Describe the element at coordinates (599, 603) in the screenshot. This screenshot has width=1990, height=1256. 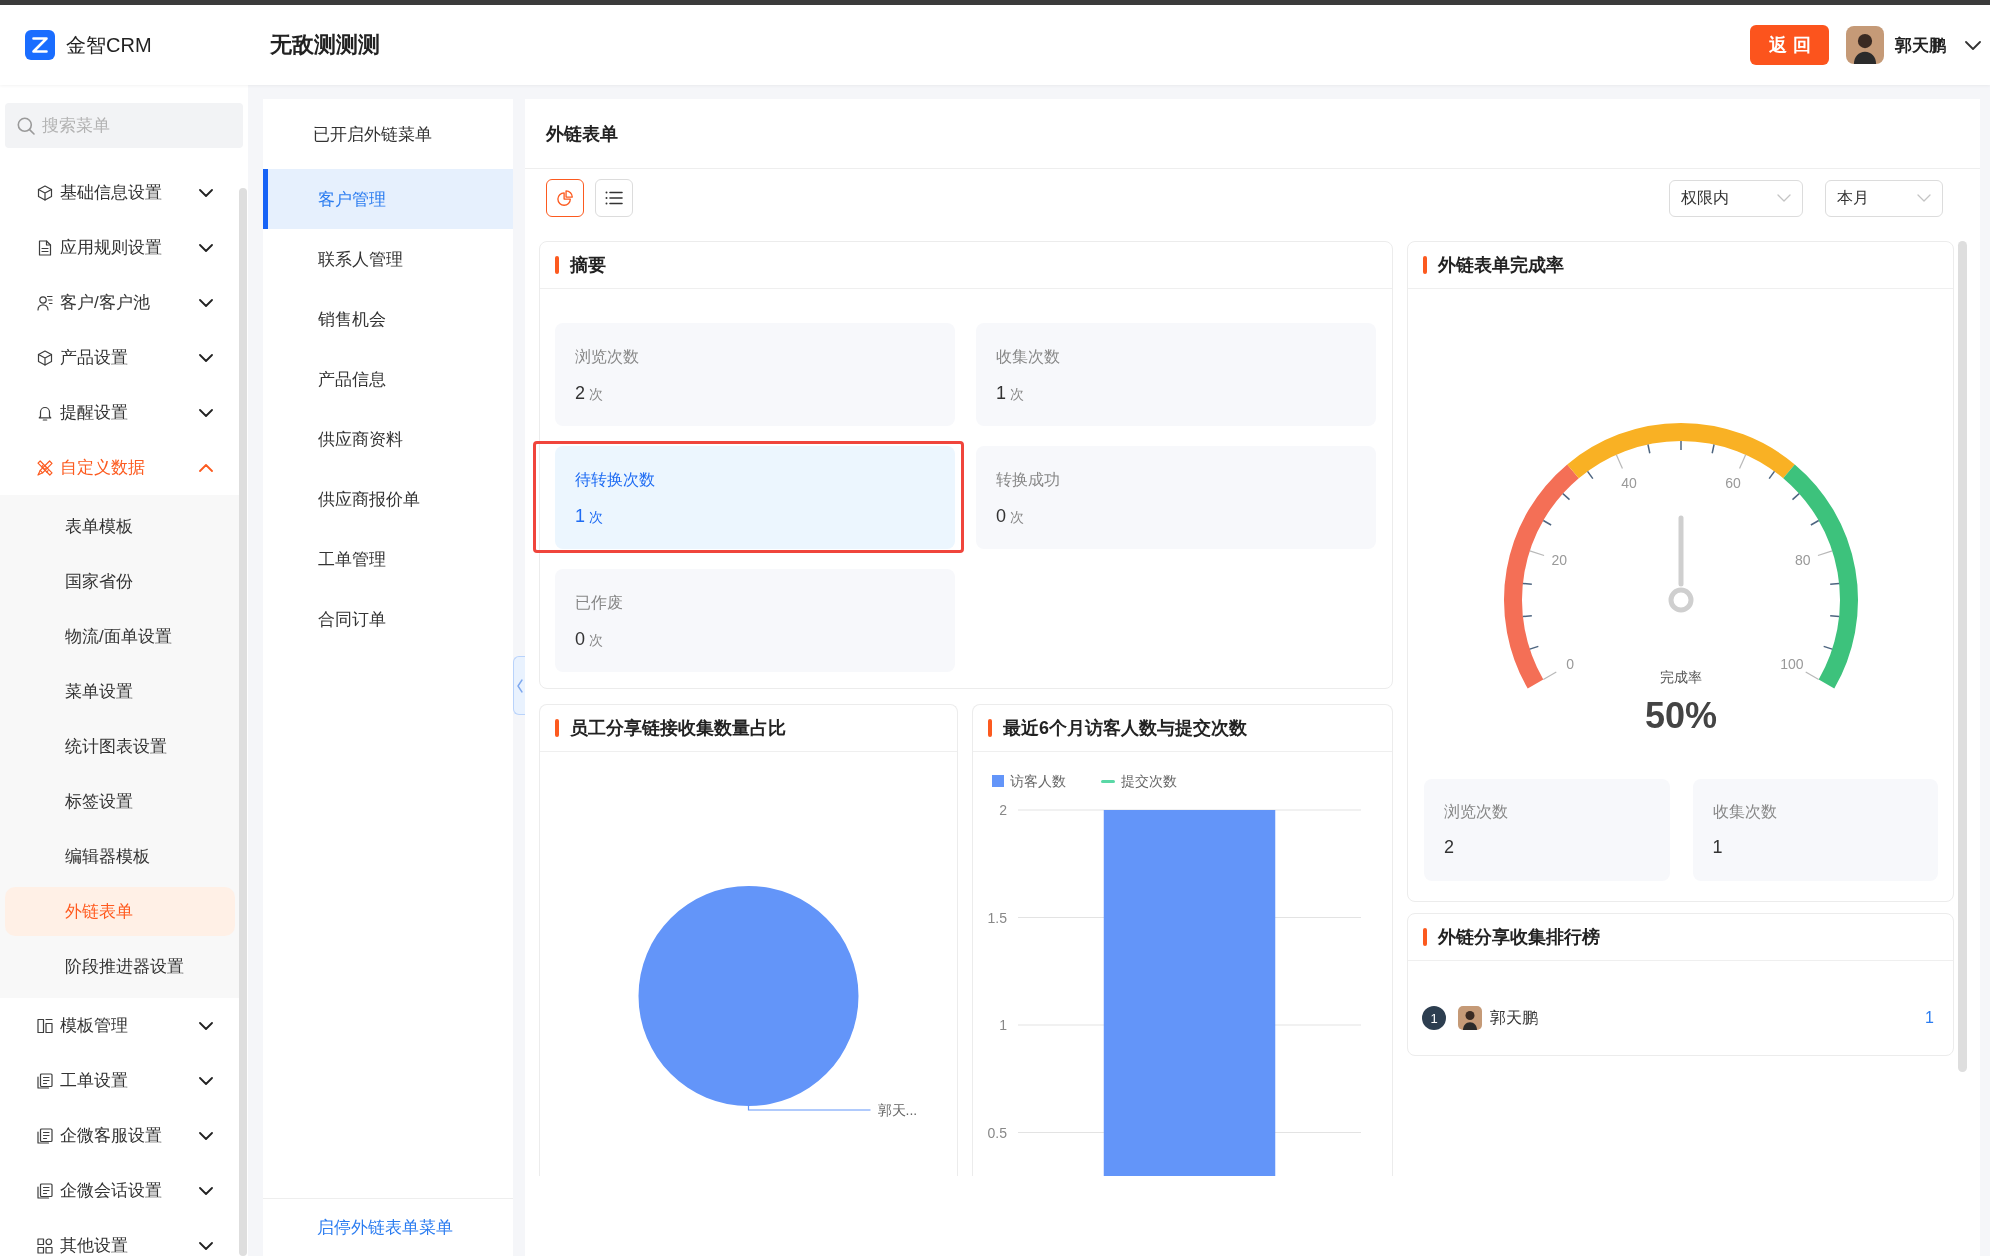
I see `stat-label: 已作废` at that location.